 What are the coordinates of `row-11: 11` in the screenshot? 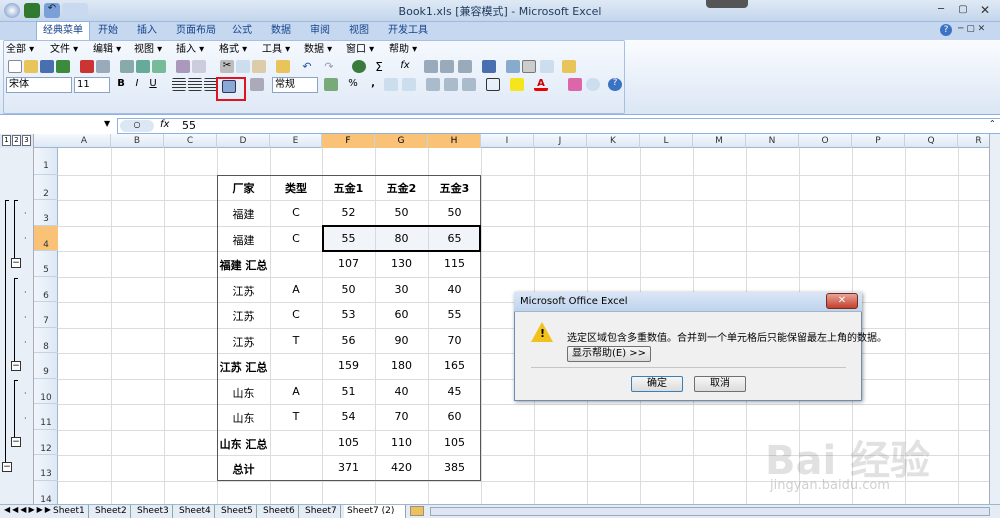 It's located at (46, 417).